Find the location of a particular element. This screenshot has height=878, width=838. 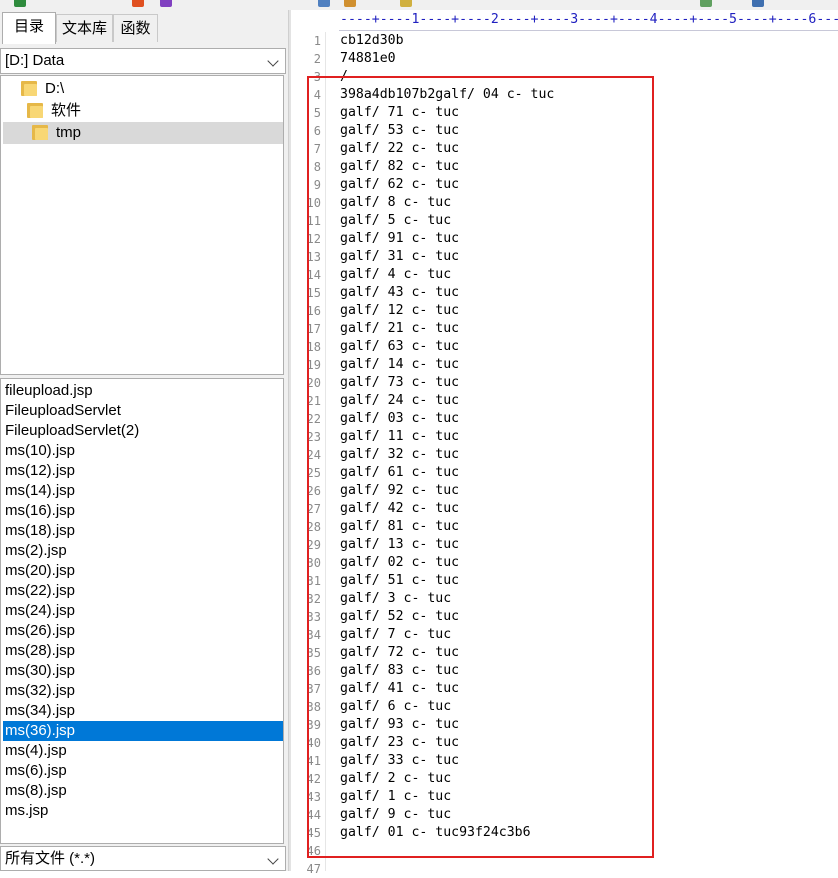

line-number: 45 is located at coordinates (313, 833).